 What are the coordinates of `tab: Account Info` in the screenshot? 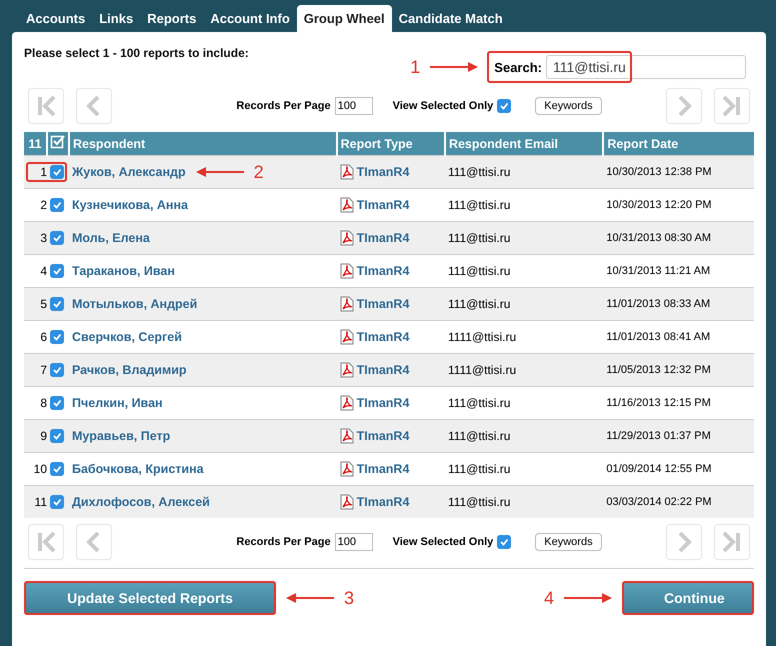 It's located at (250, 18).